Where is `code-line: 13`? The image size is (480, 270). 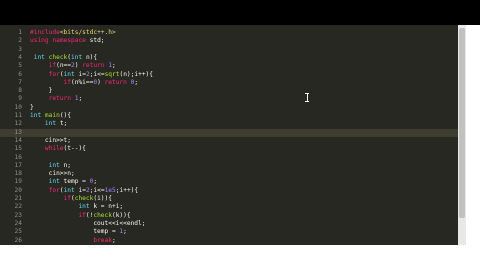
code-line: 13 is located at coordinates (229, 132).